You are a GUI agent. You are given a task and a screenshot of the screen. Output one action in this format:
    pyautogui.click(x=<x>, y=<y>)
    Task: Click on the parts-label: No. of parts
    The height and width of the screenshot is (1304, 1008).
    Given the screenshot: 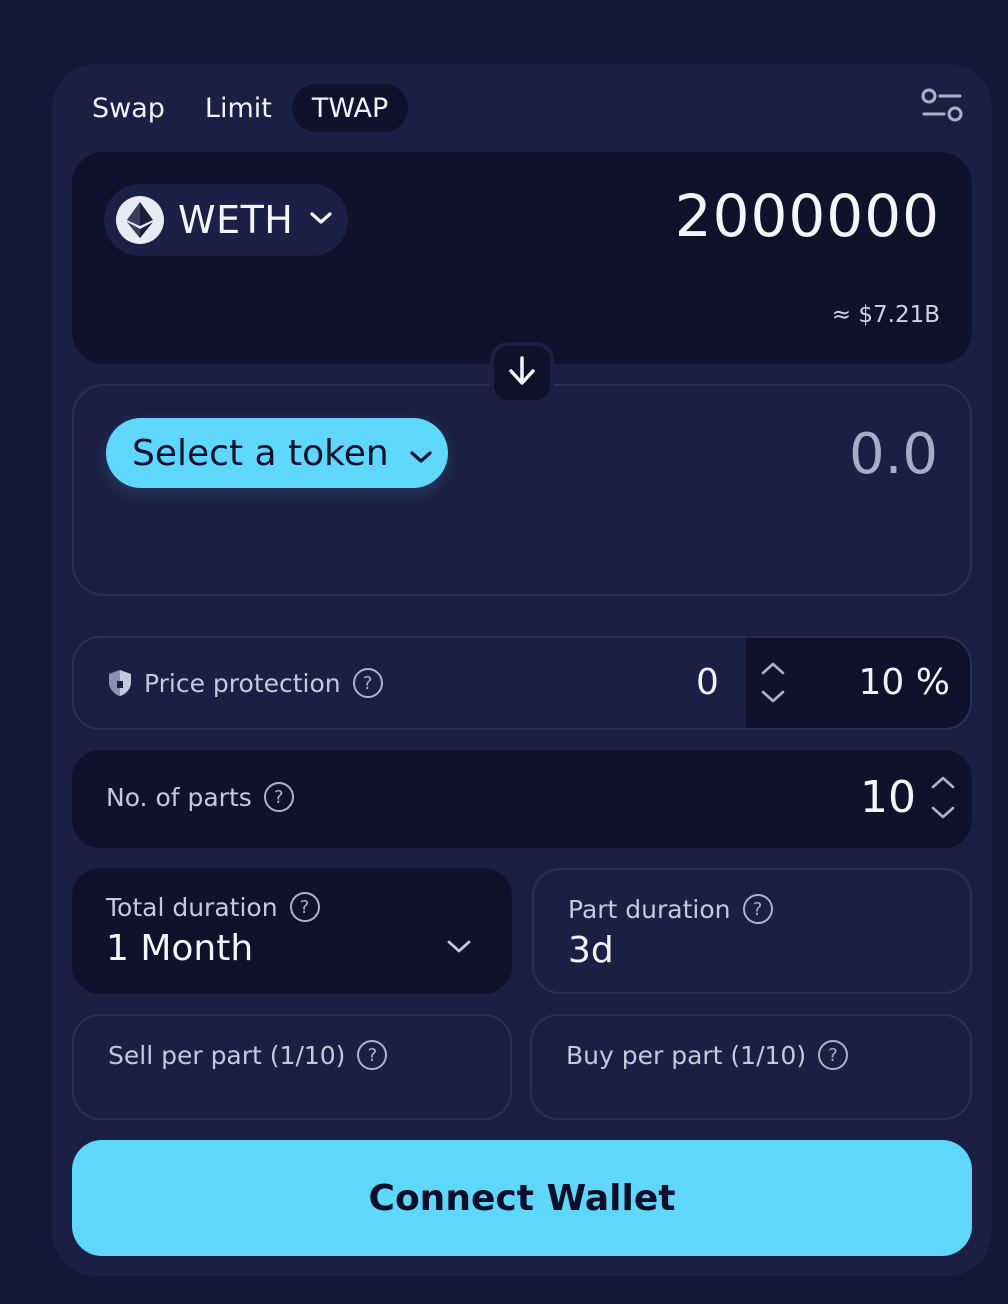 What is the action you would take?
    pyautogui.click(x=179, y=797)
    